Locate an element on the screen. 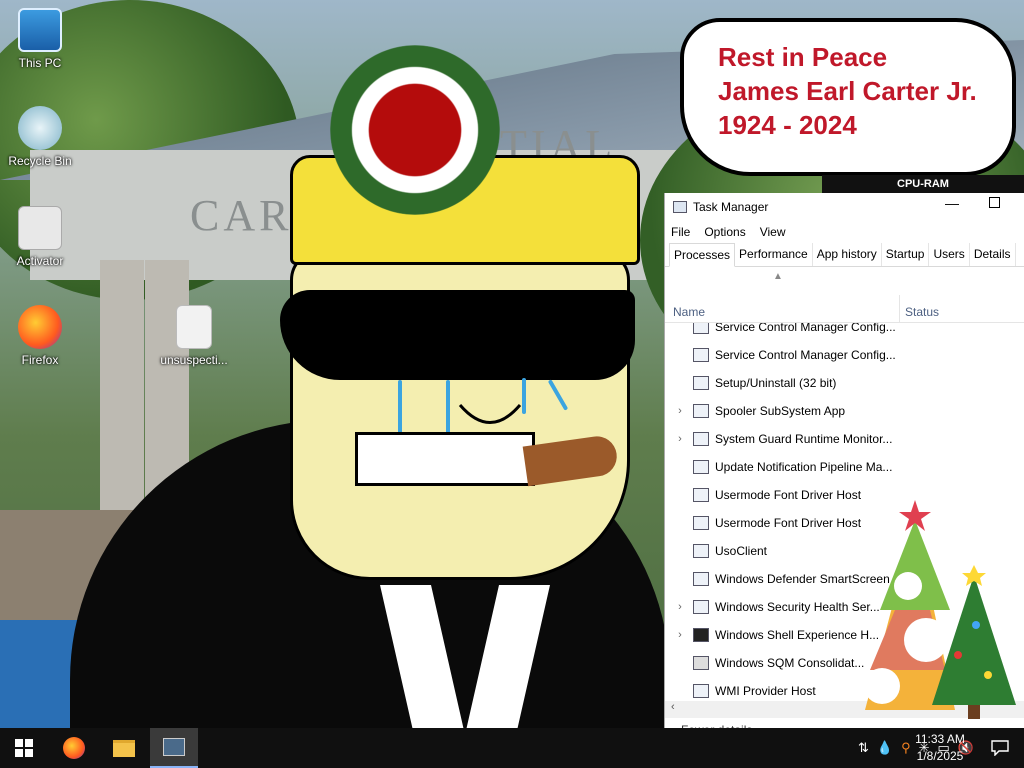 This screenshot has width=1024, height=768. menu-file: File is located at coordinates (680, 232).